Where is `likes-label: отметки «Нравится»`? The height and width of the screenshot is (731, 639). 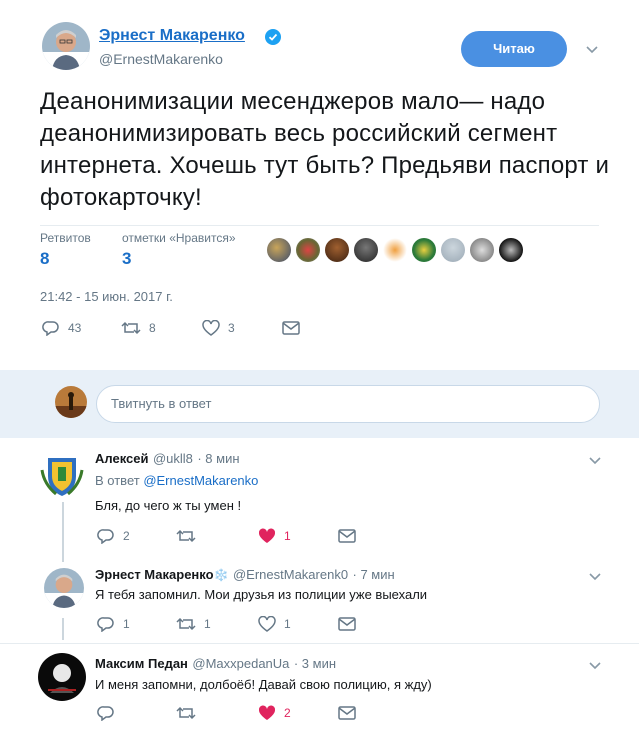 likes-label: отметки «Нравится» is located at coordinates (179, 238).